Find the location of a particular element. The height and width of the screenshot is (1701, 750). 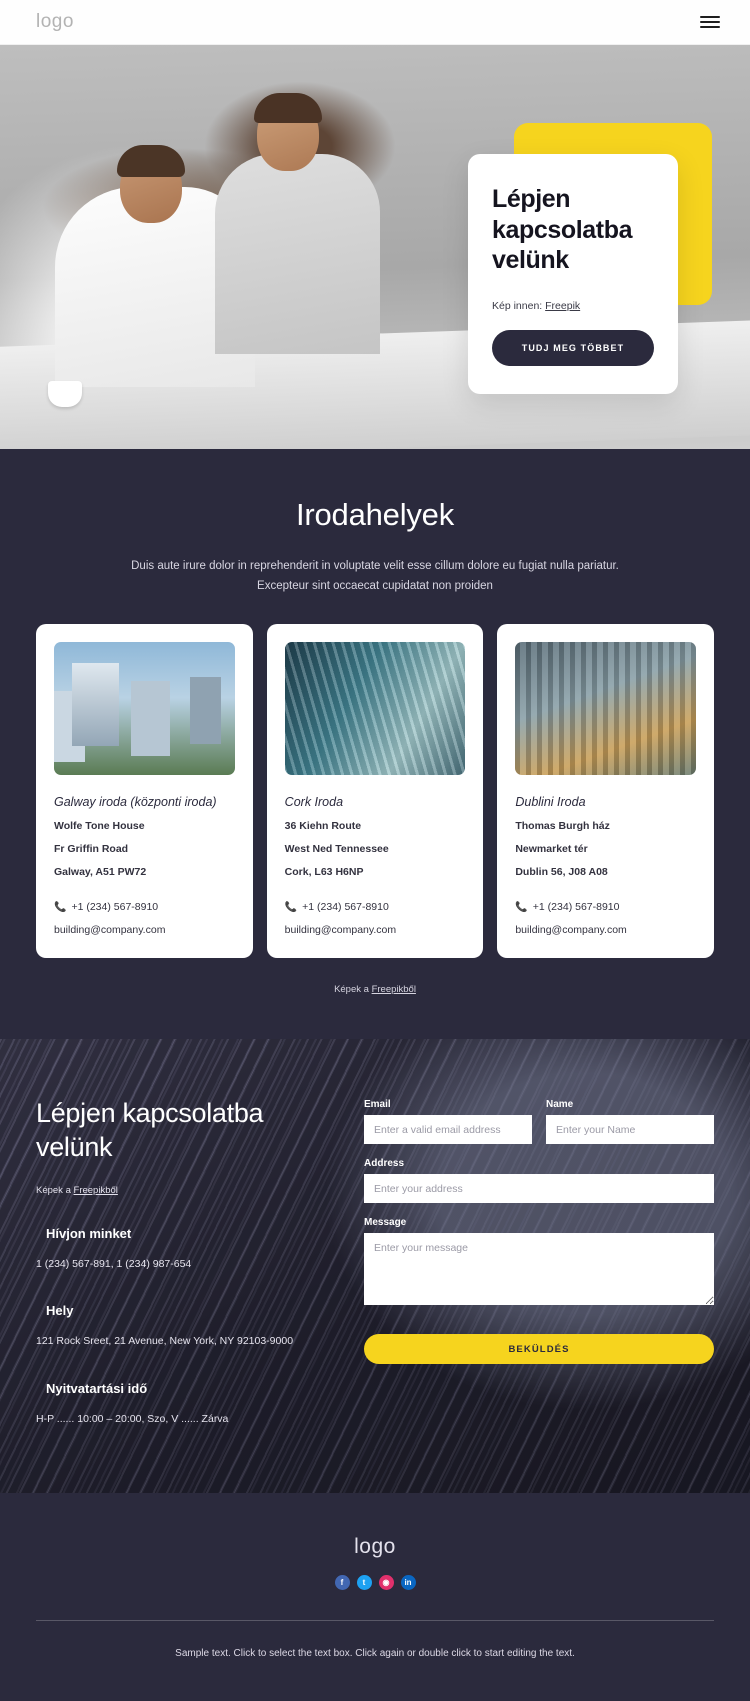

hours-title: Nyitvatartási idő is located at coordinates (97, 1389).